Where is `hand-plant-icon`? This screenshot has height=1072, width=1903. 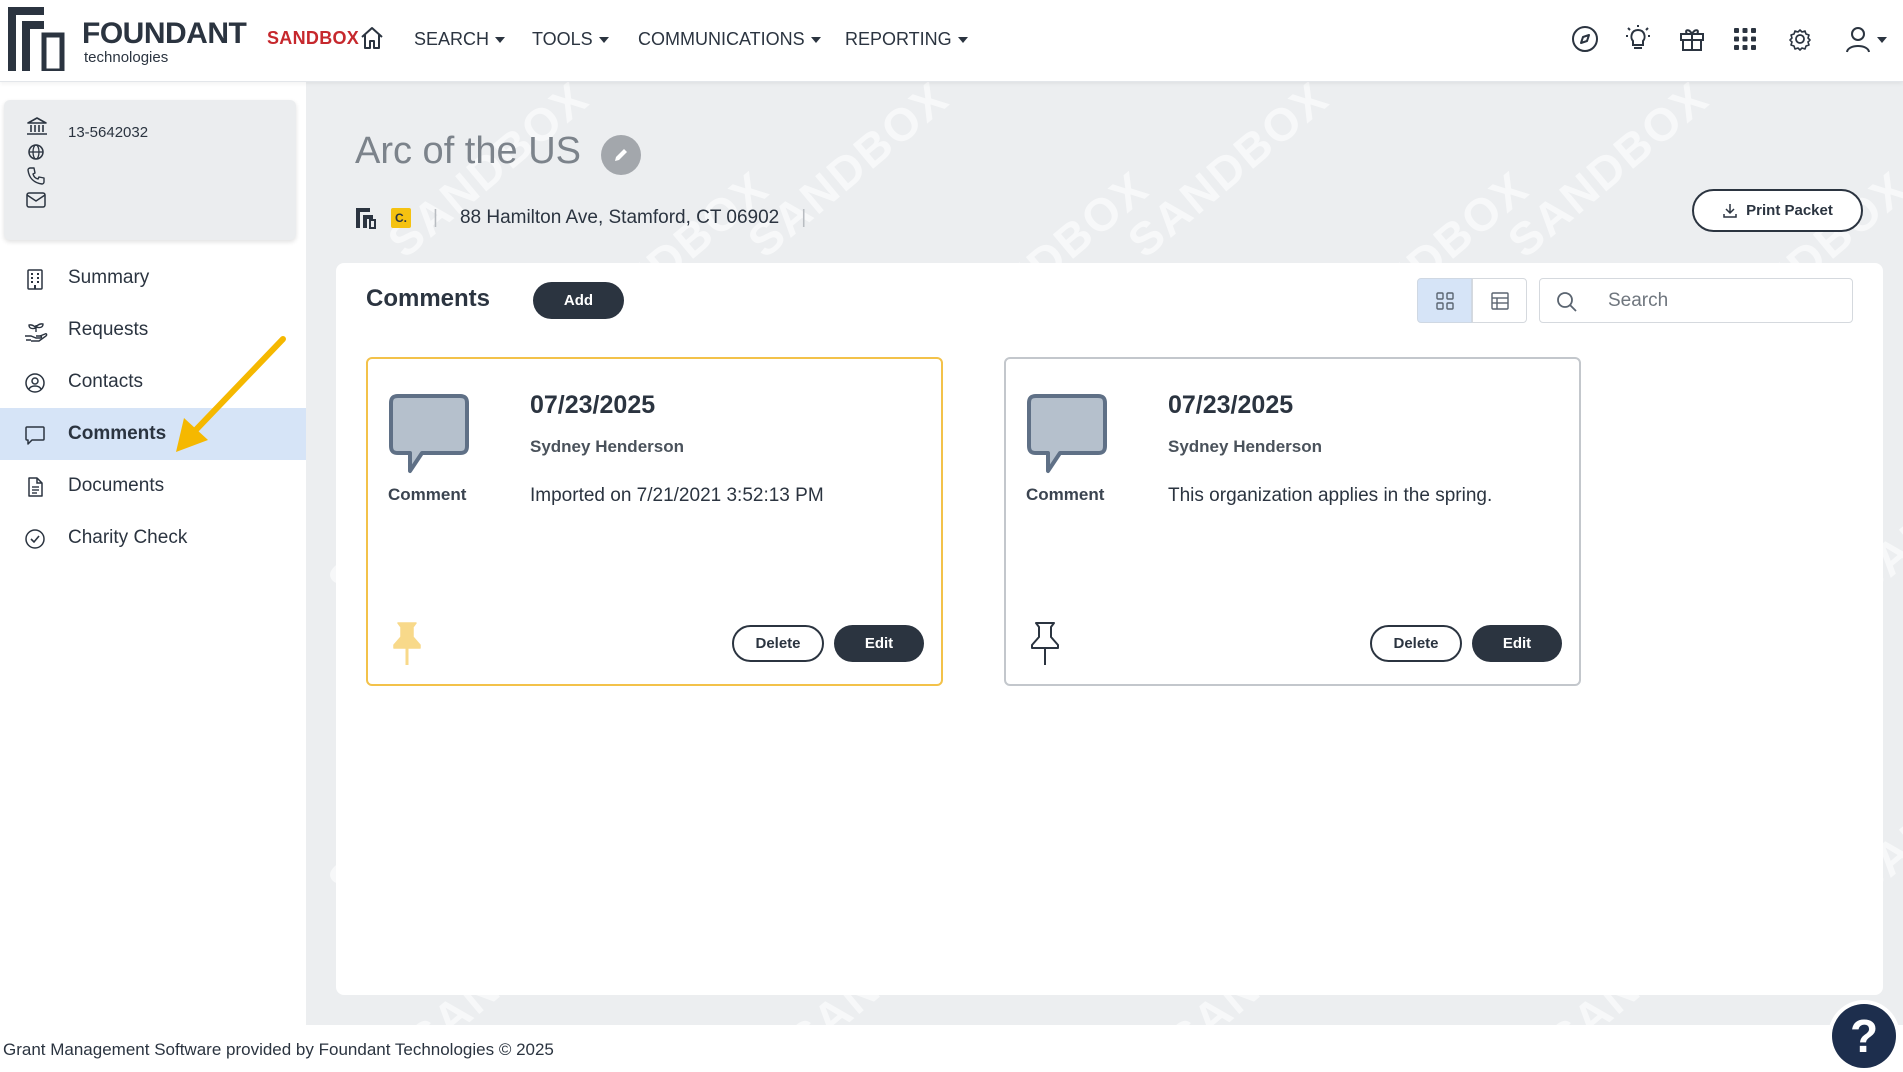
hand-plant-icon is located at coordinates (36, 332).